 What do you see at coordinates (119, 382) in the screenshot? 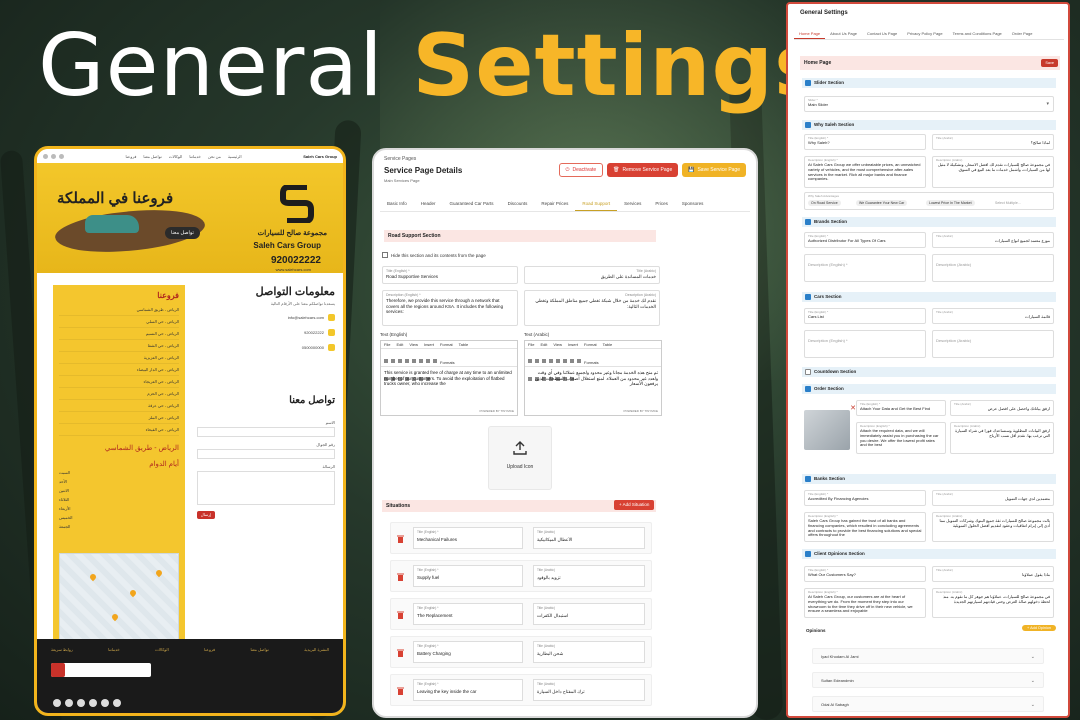
I see `branch-item: الرياض - حي العريجاء` at bounding box center [119, 382].